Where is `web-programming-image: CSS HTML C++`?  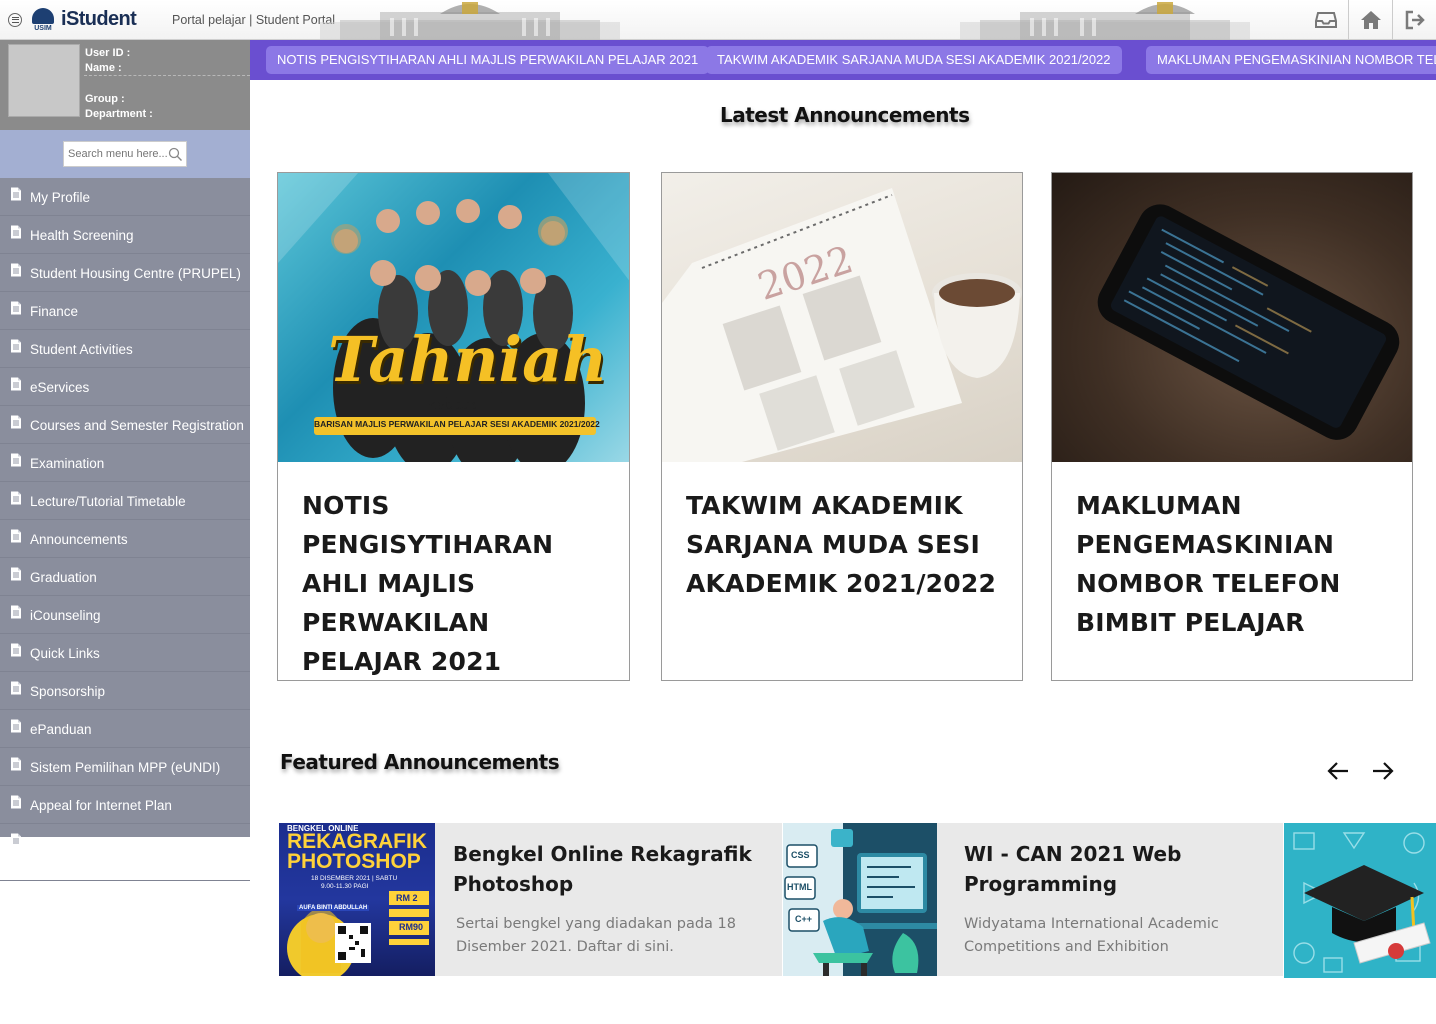 web-programming-image: CSS HTML C++ is located at coordinates (860, 899).